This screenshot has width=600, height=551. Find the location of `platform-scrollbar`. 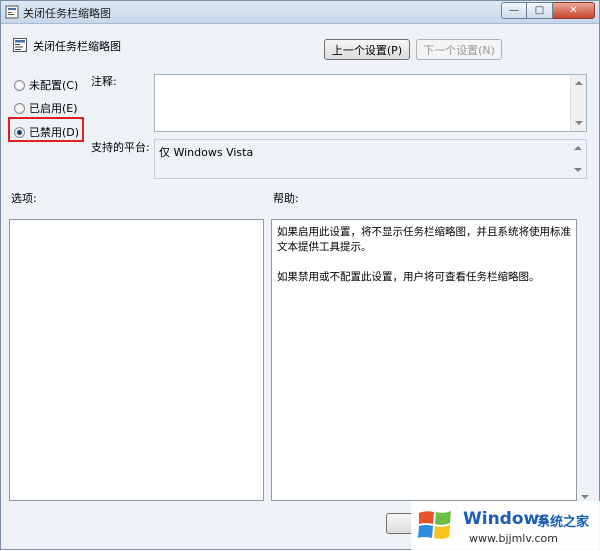

platform-scrollbar is located at coordinates (578, 159).